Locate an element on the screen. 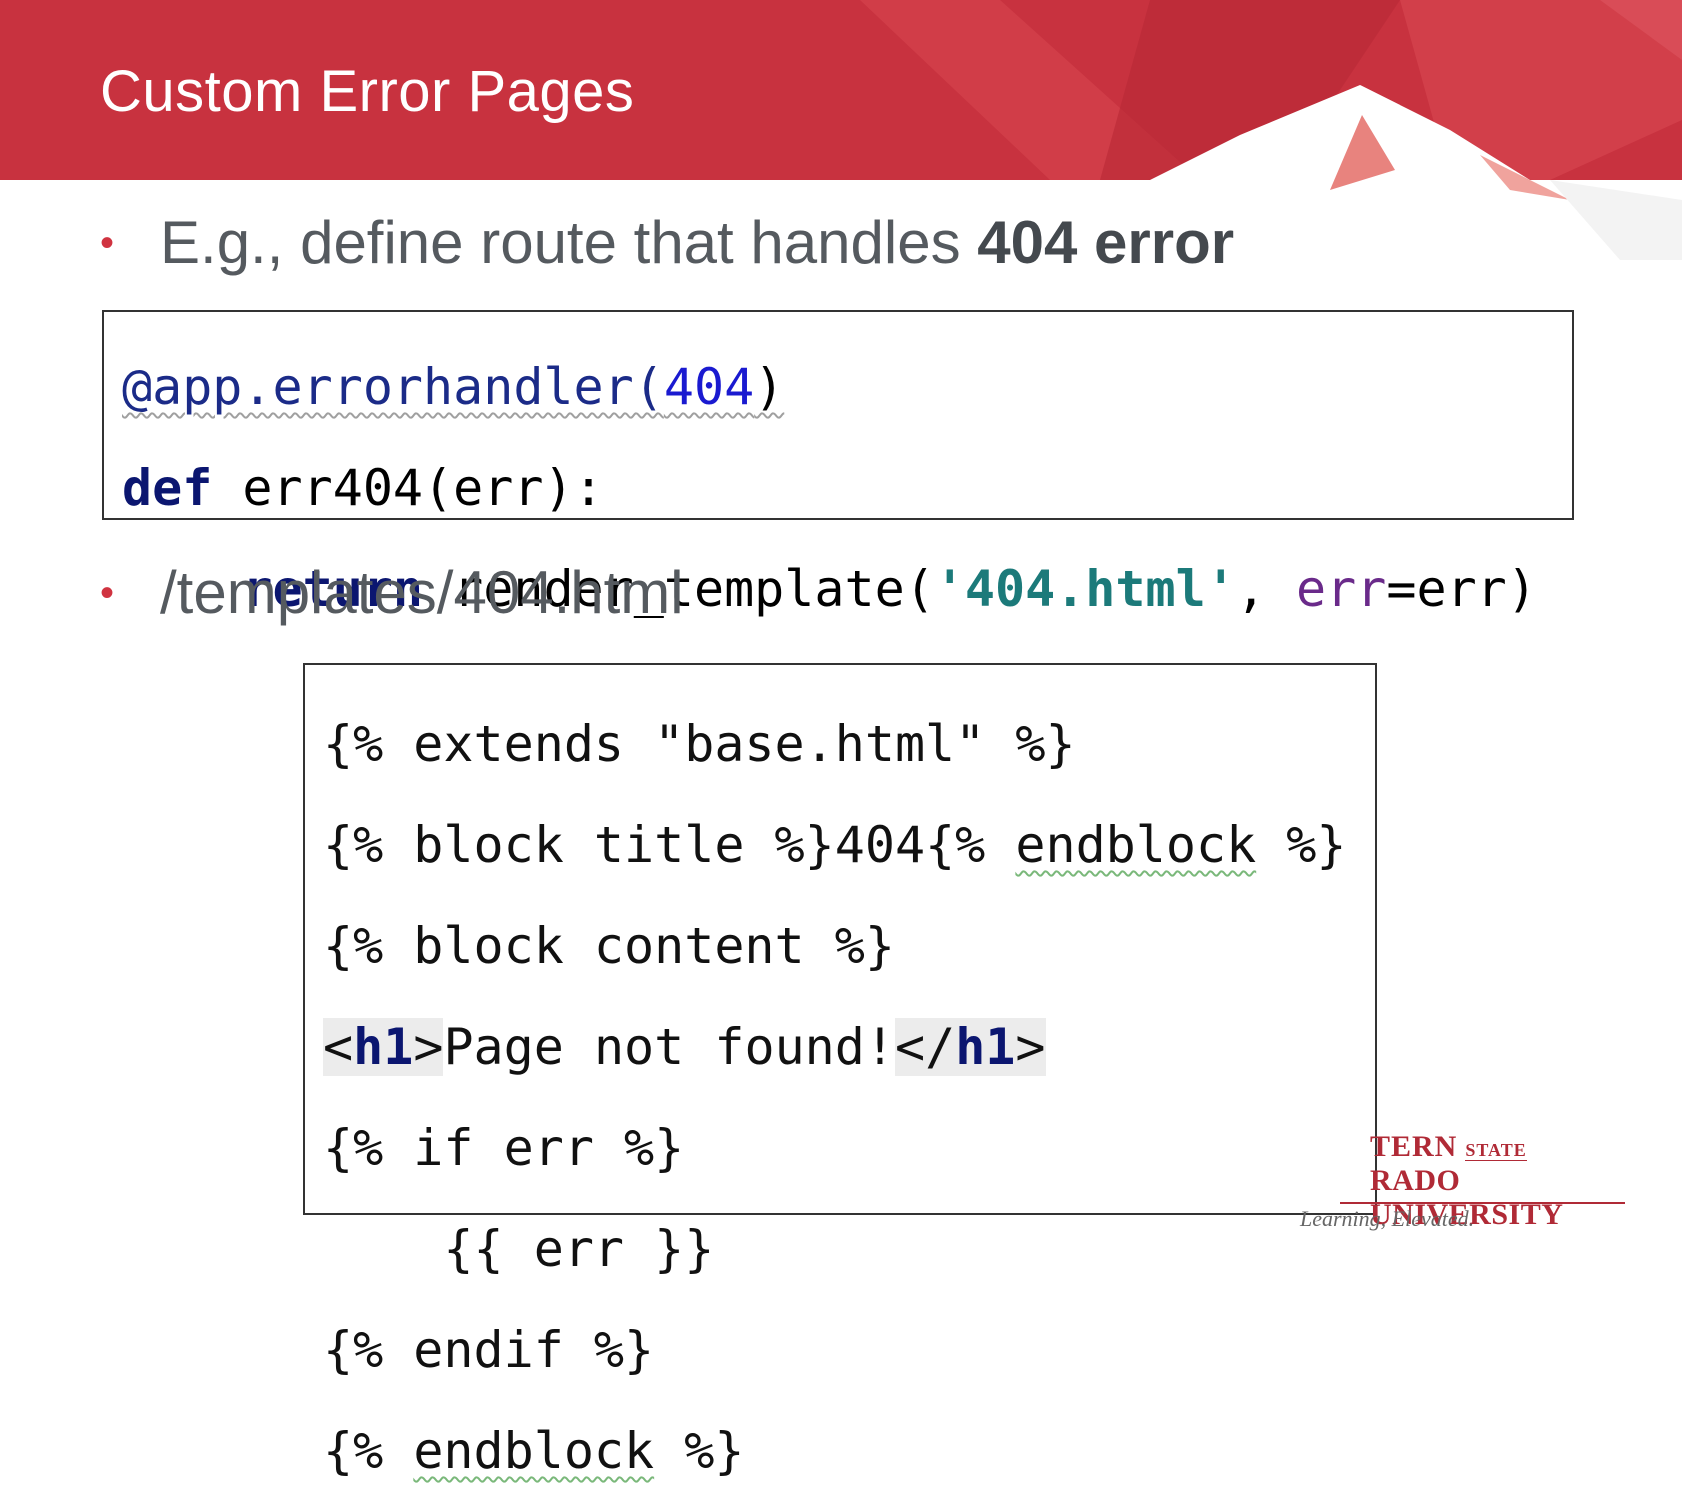 The image size is (1682, 1502). logo-tagline: Learning, Elevated. is located at coordinates (1387, 1218).